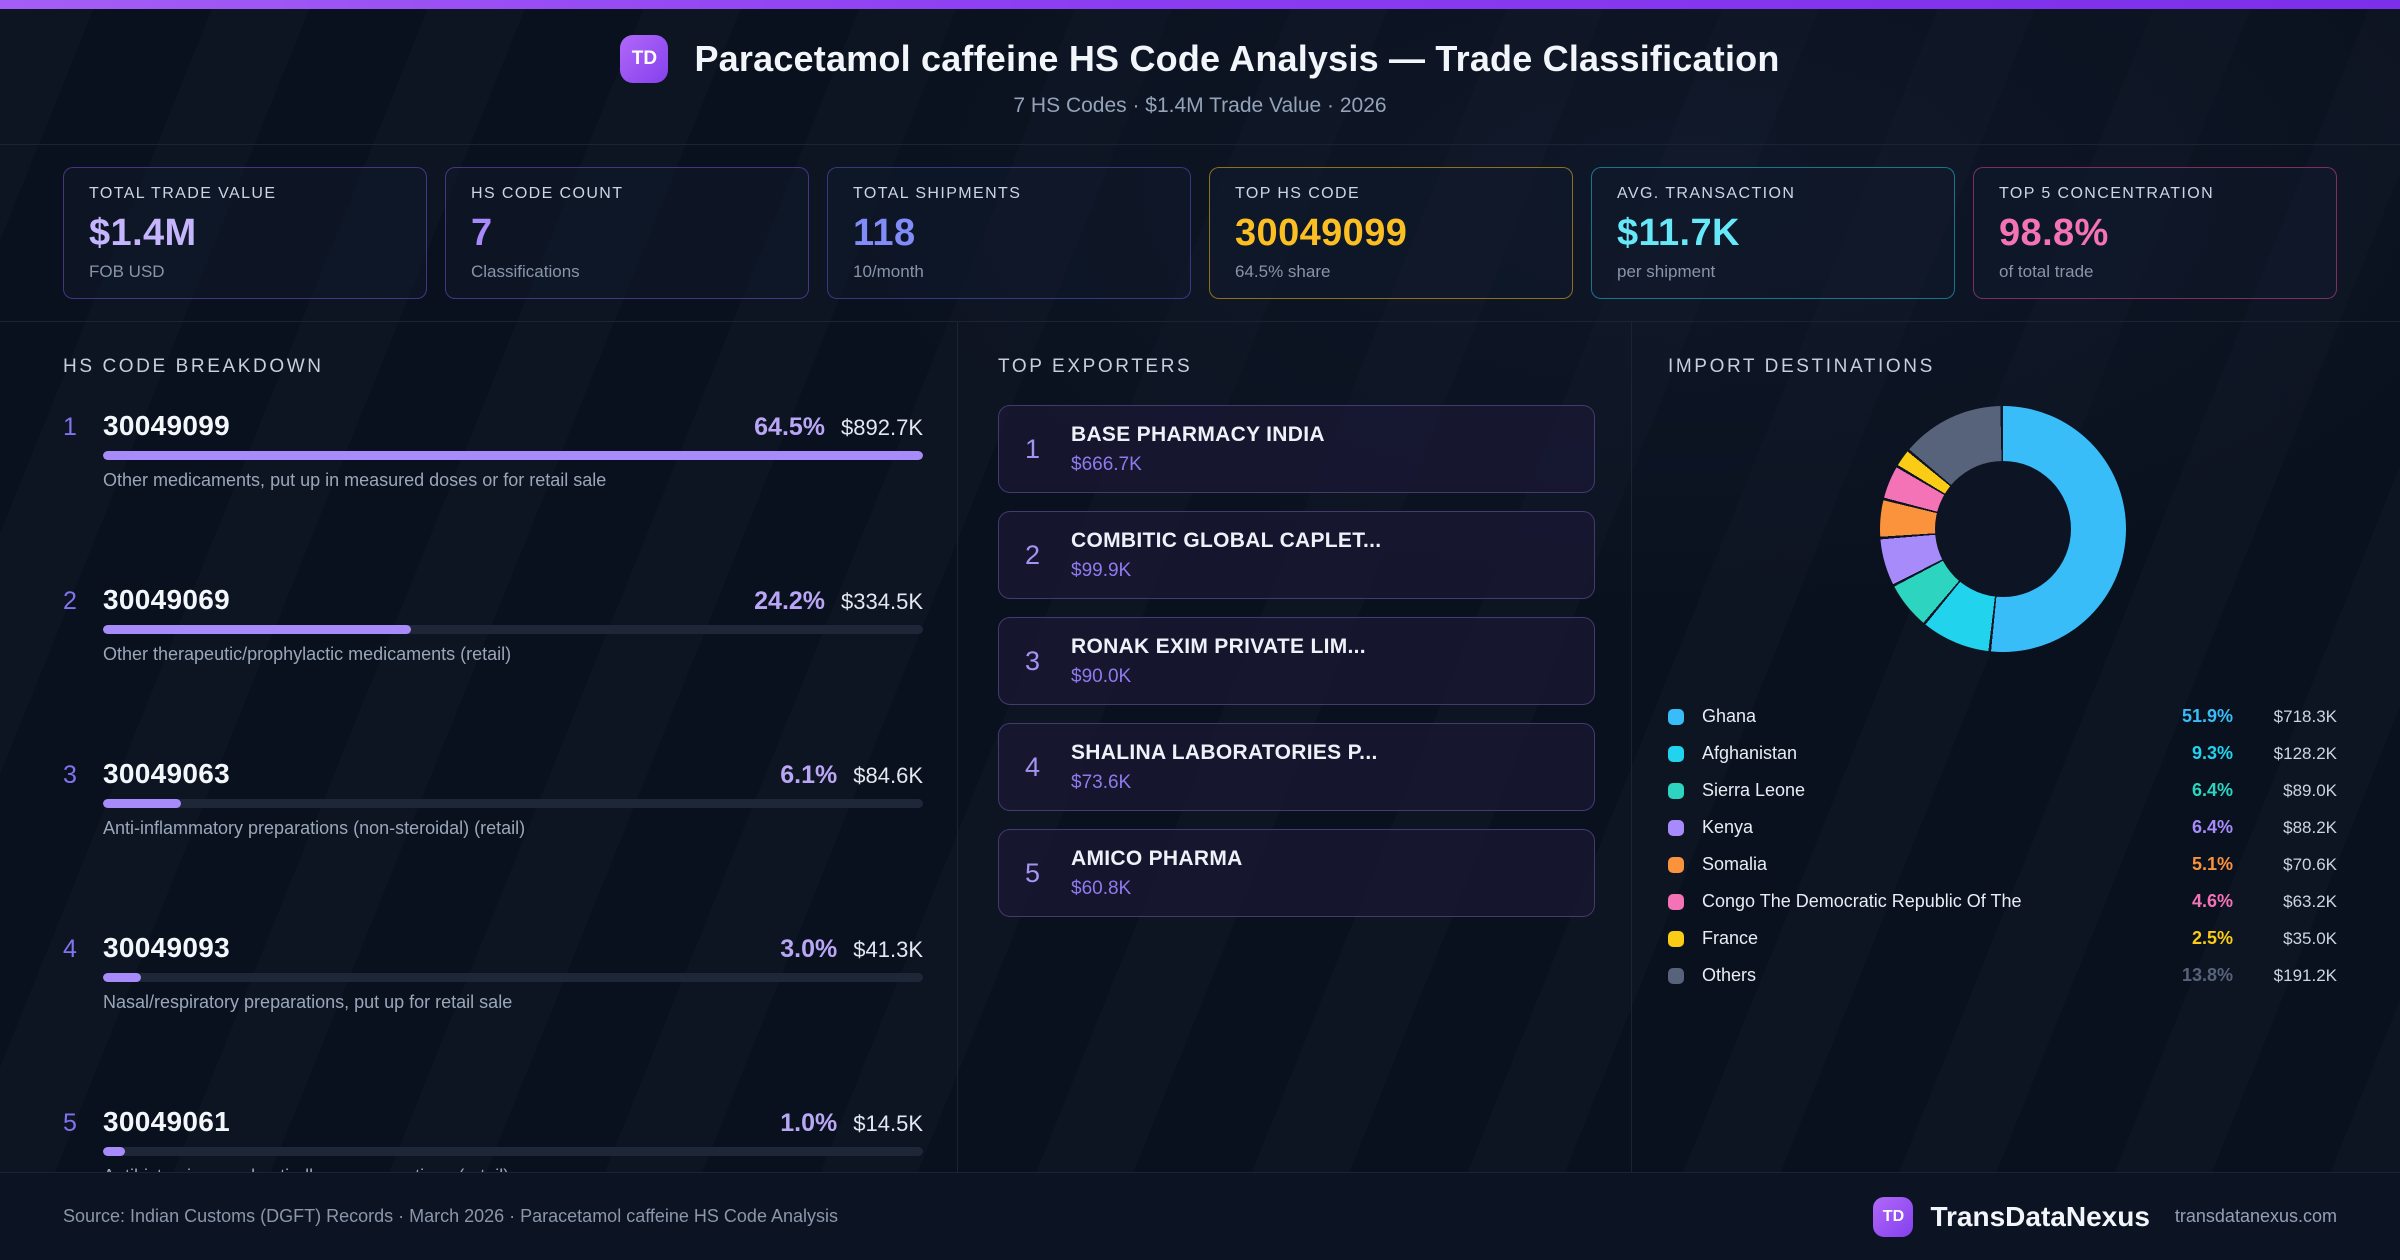  I want to click on exporter-info: AMICO PHARMA $60.8K, so click(1157, 873).